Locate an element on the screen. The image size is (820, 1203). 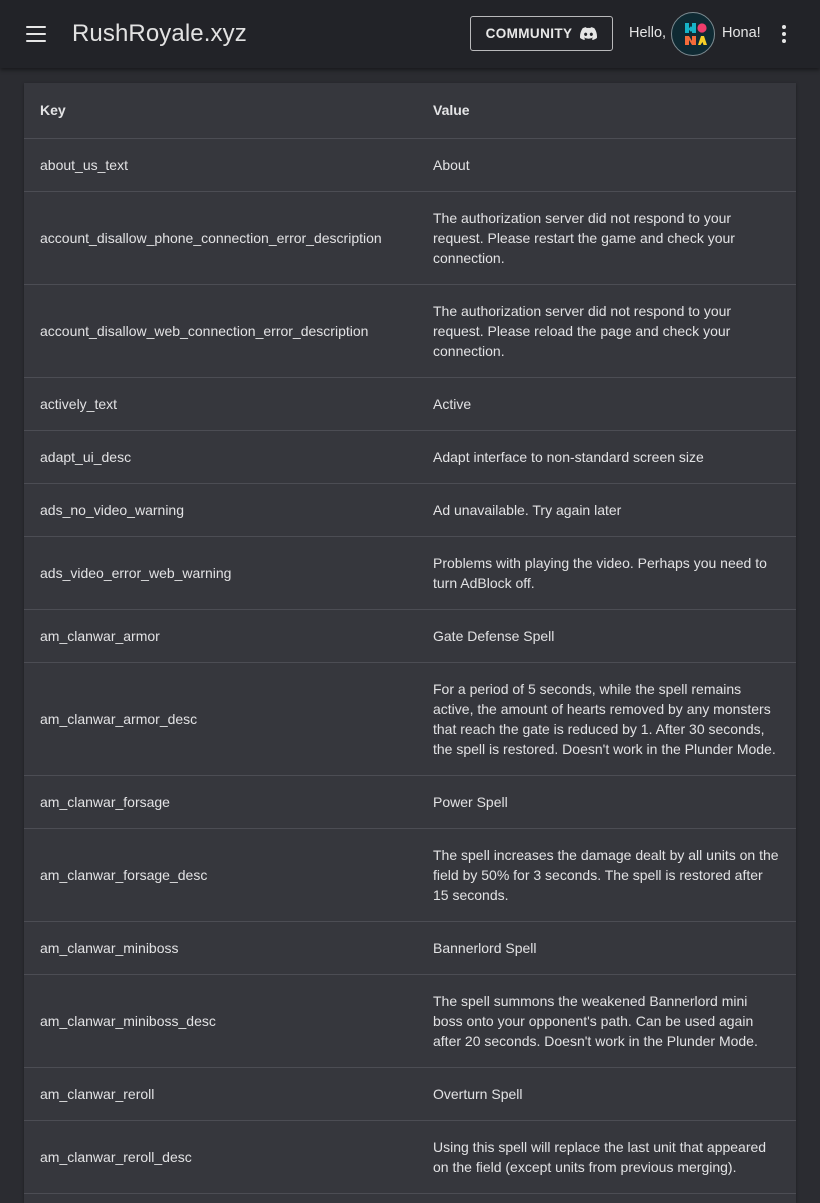
row-value-cell: Overturn Spell is located at coordinates (606, 1094).